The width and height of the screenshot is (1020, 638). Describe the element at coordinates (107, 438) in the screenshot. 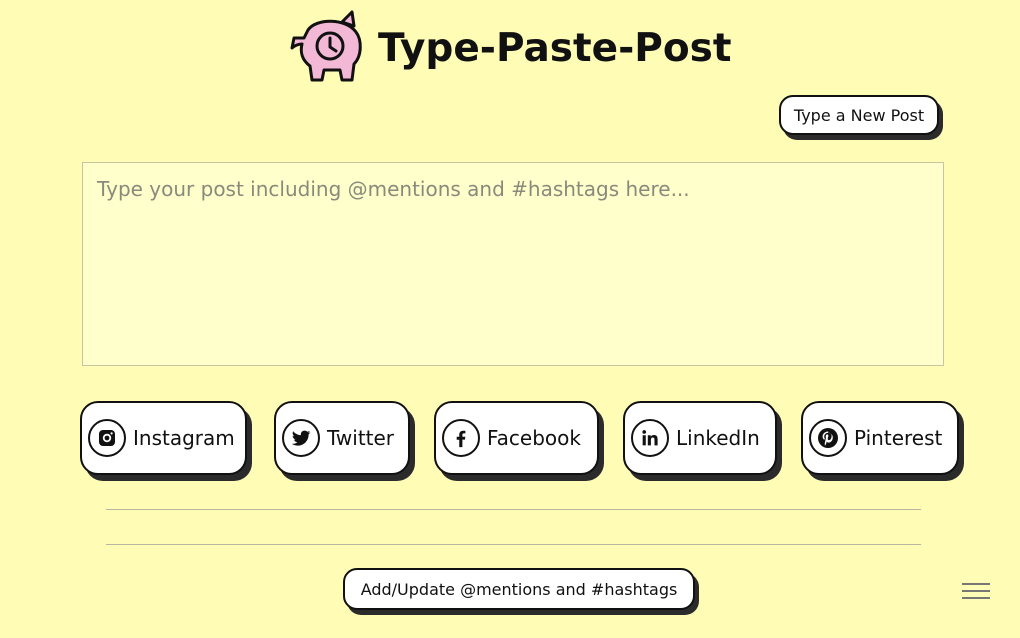

I see `instagram-icon` at that location.